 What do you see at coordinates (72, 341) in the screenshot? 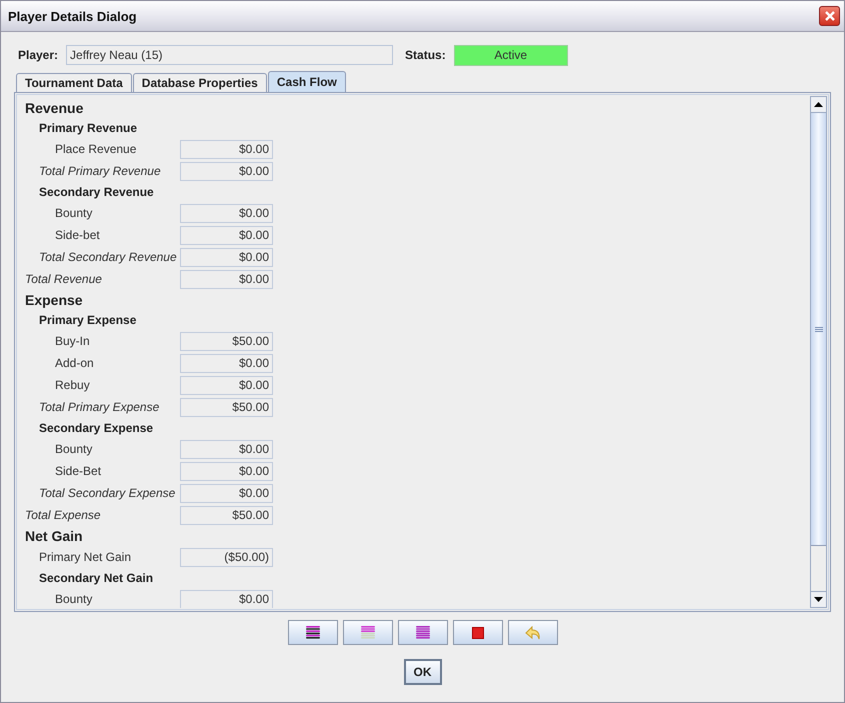
I see `row-label: Buy-In` at bounding box center [72, 341].